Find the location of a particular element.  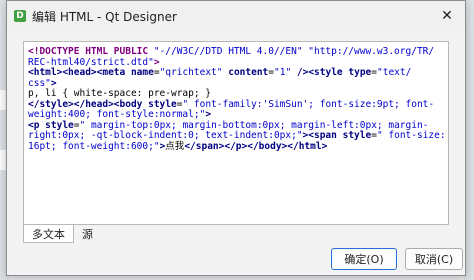

code-token: 点我 is located at coordinates (175, 146).